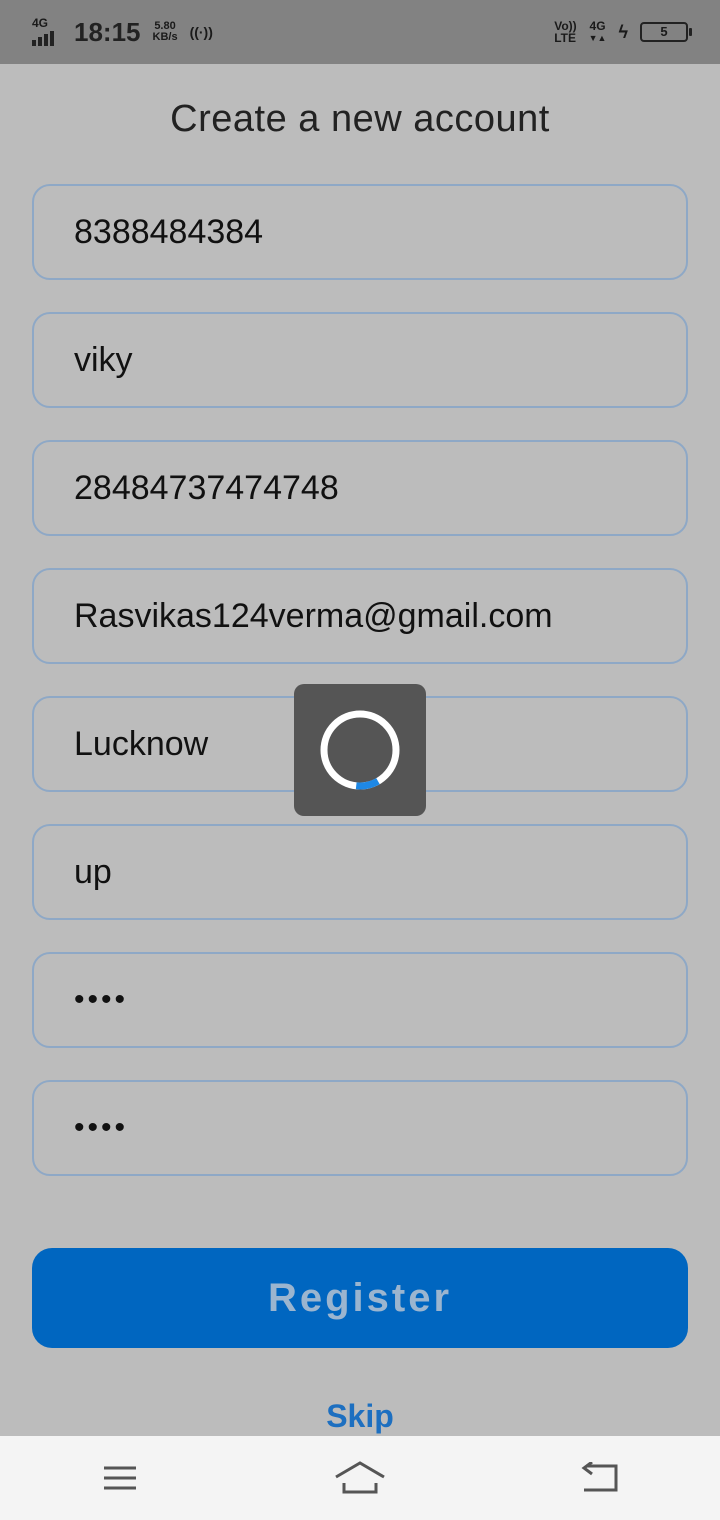 The image size is (720, 1520). What do you see at coordinates (169, 231) in the screenshot?
I see `mobile-number-value: 8388484384` at bounding box center [169, 231].